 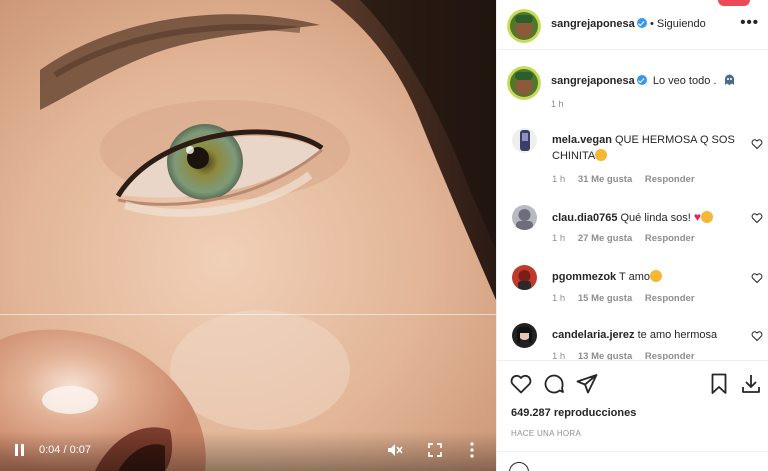 What do you see at coordinates (632, 385) in the screenshot?
I see `action-bar` at bounding box center [632, 385].